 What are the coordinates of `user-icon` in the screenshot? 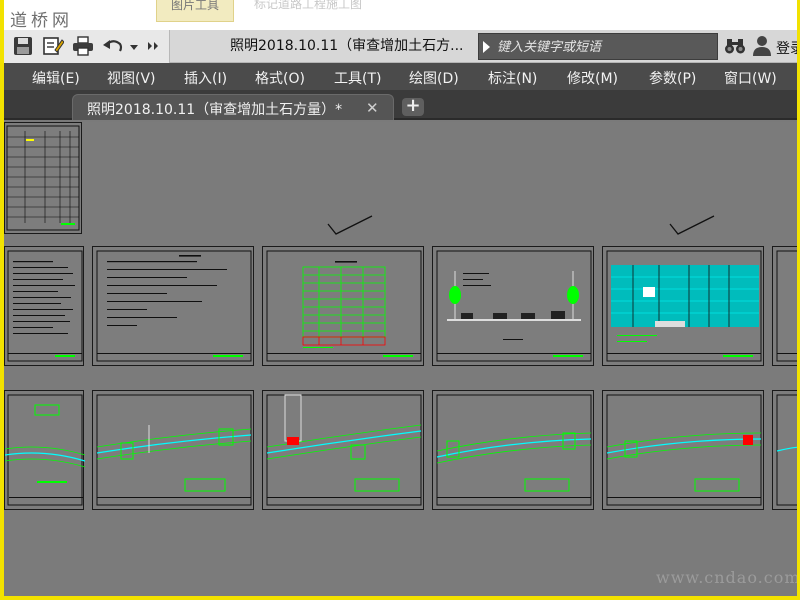 It's located at (762, 46).